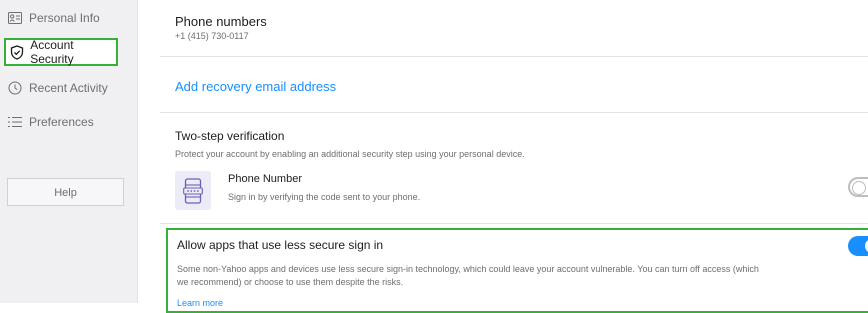  What do you see at coordinates (65, 192) in the screenshot?
I see `help-button: Help` at bounding box center [65, 192].